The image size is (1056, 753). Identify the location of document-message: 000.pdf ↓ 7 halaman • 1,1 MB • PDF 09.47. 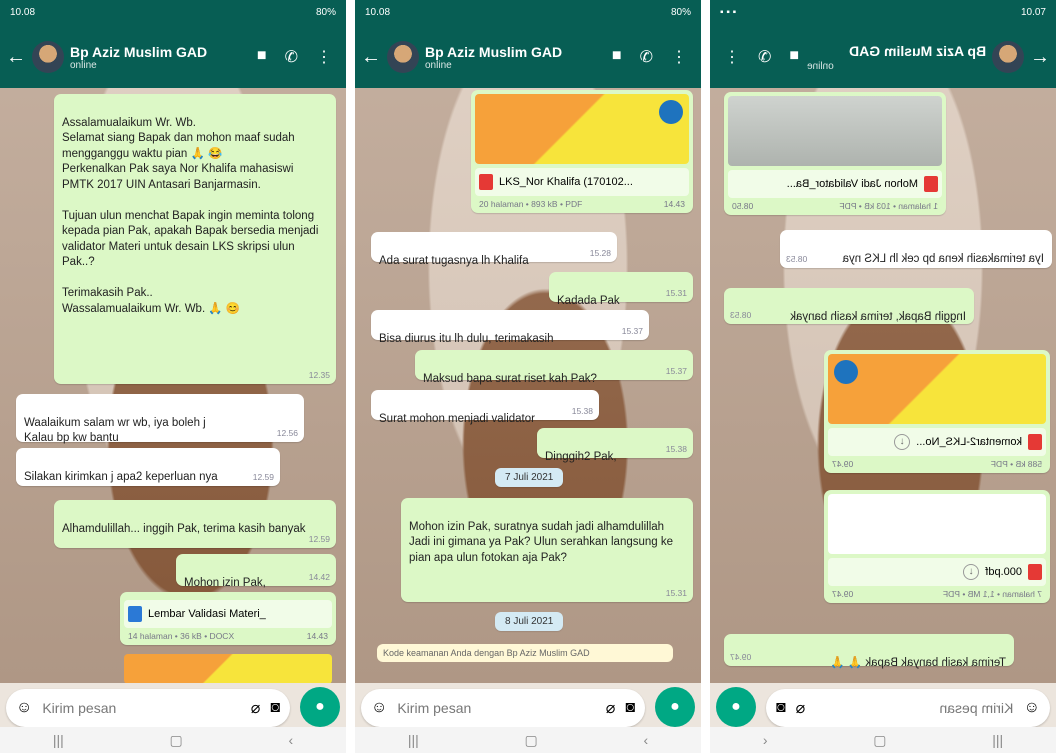
(937, 546).